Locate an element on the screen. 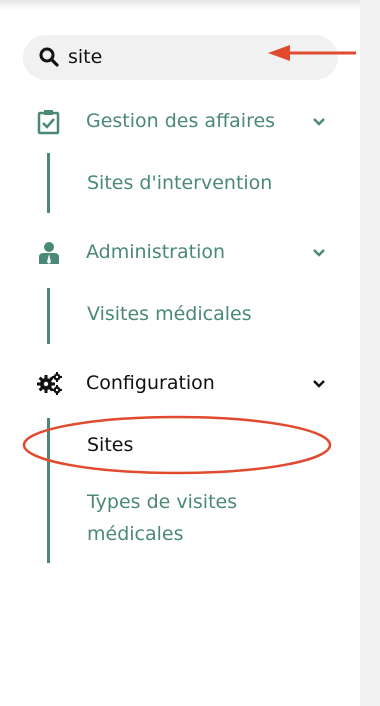 This screenshot has width=380, height=706. person-icon is located at coordinates (49, 255).